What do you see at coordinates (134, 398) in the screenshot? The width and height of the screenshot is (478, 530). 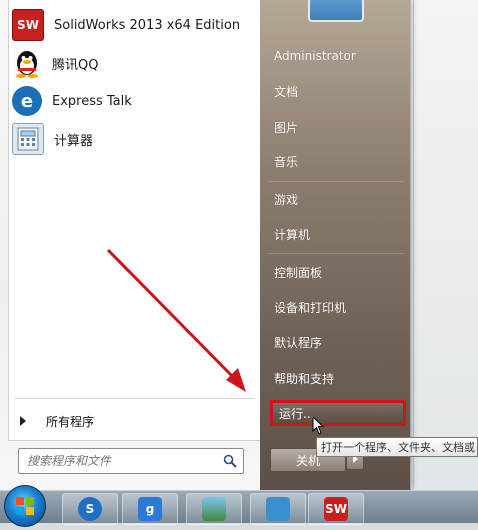 I see `divider` at bounding box center [134, 398].